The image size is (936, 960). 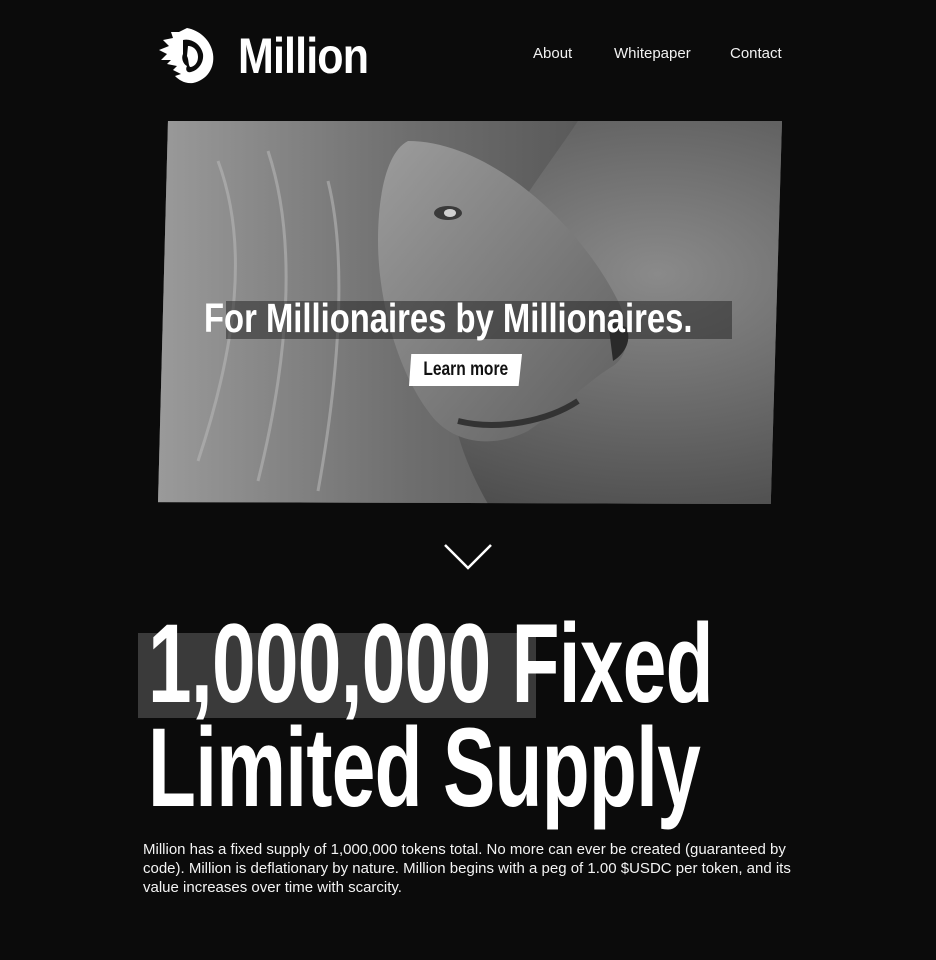 What do you see at coordinates (468, 557) in the screenshot?
I see `chevron-down-icon` at bounding box center [468, 557].